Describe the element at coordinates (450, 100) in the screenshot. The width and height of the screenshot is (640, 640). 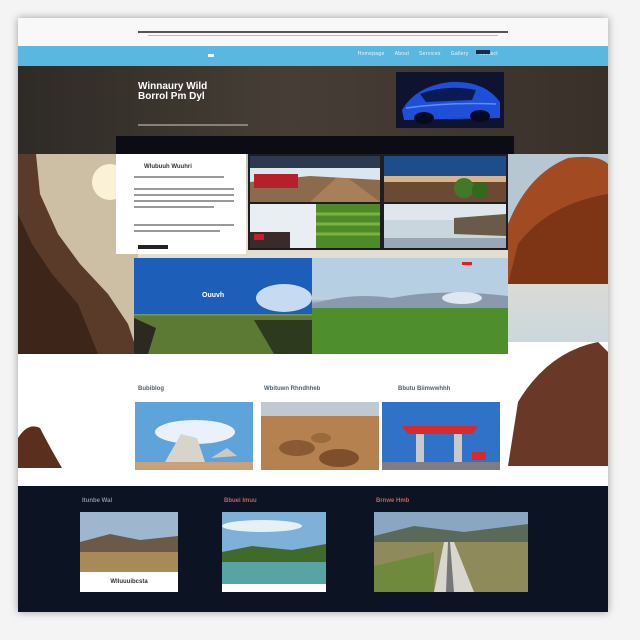
I see `hero-car-image` at that location.